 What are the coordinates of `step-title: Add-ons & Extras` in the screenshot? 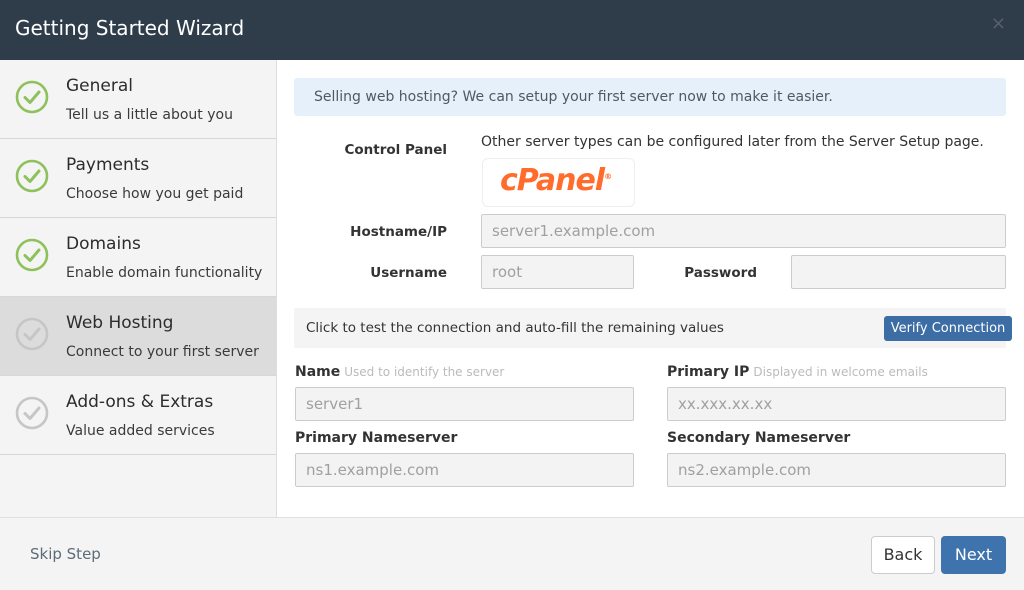 It's located at (140, 402).